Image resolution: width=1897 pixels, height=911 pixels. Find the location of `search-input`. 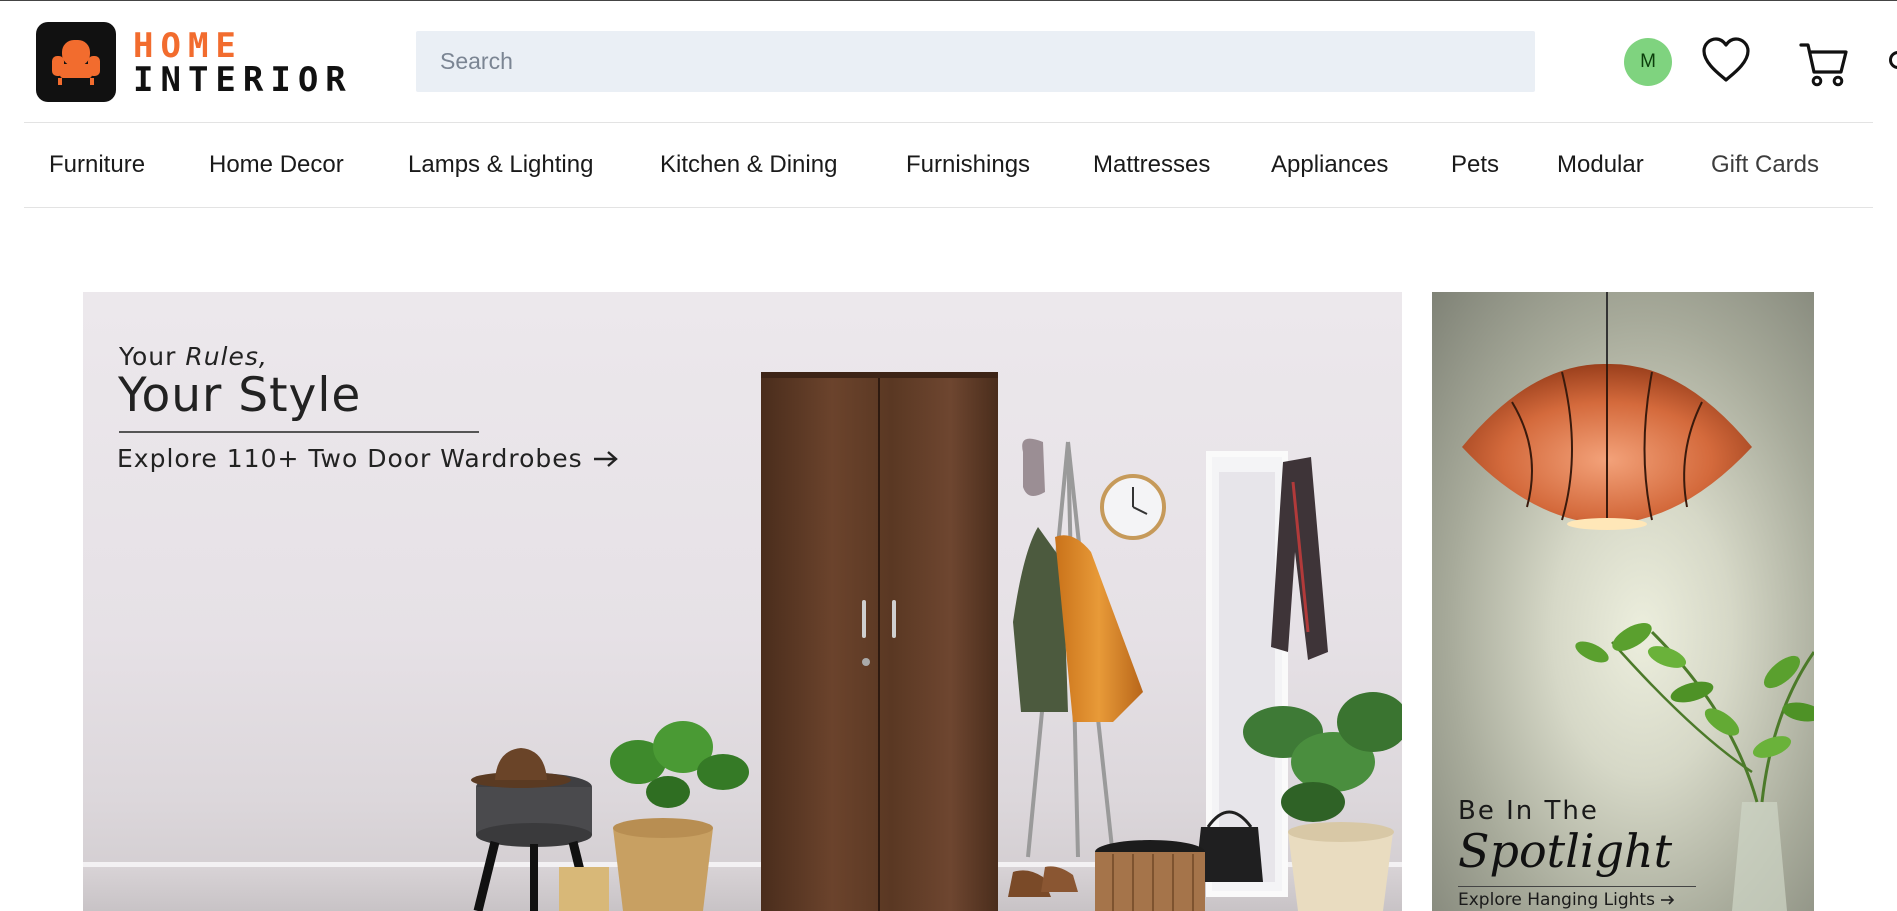

search-input is located at coordinates (936, 61).